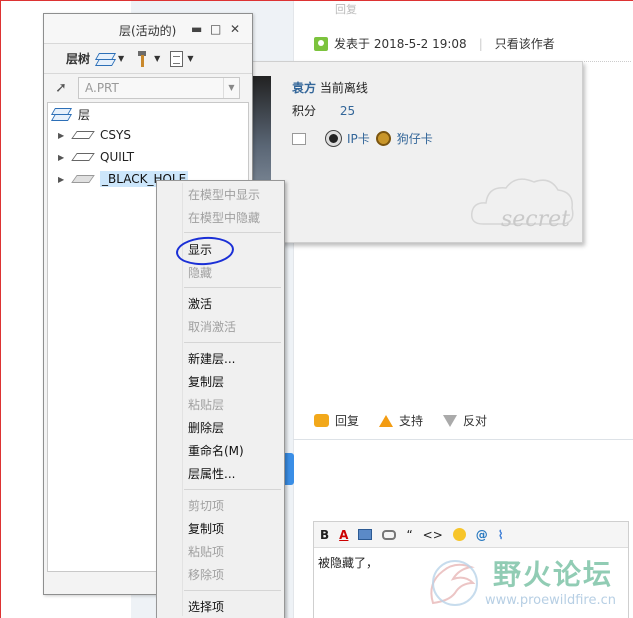  I want to click on close-button: ✕, so click(235, 29).